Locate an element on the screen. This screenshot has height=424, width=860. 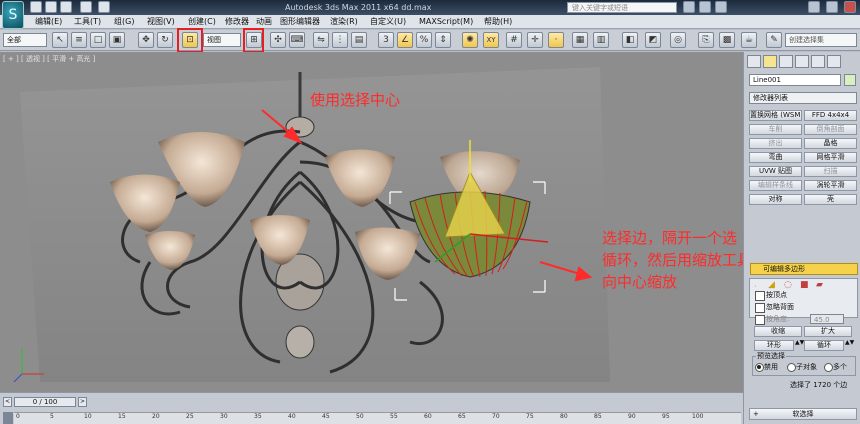
menu-graph-editors: 图形编辑器 is located at coordinates (300, 22).